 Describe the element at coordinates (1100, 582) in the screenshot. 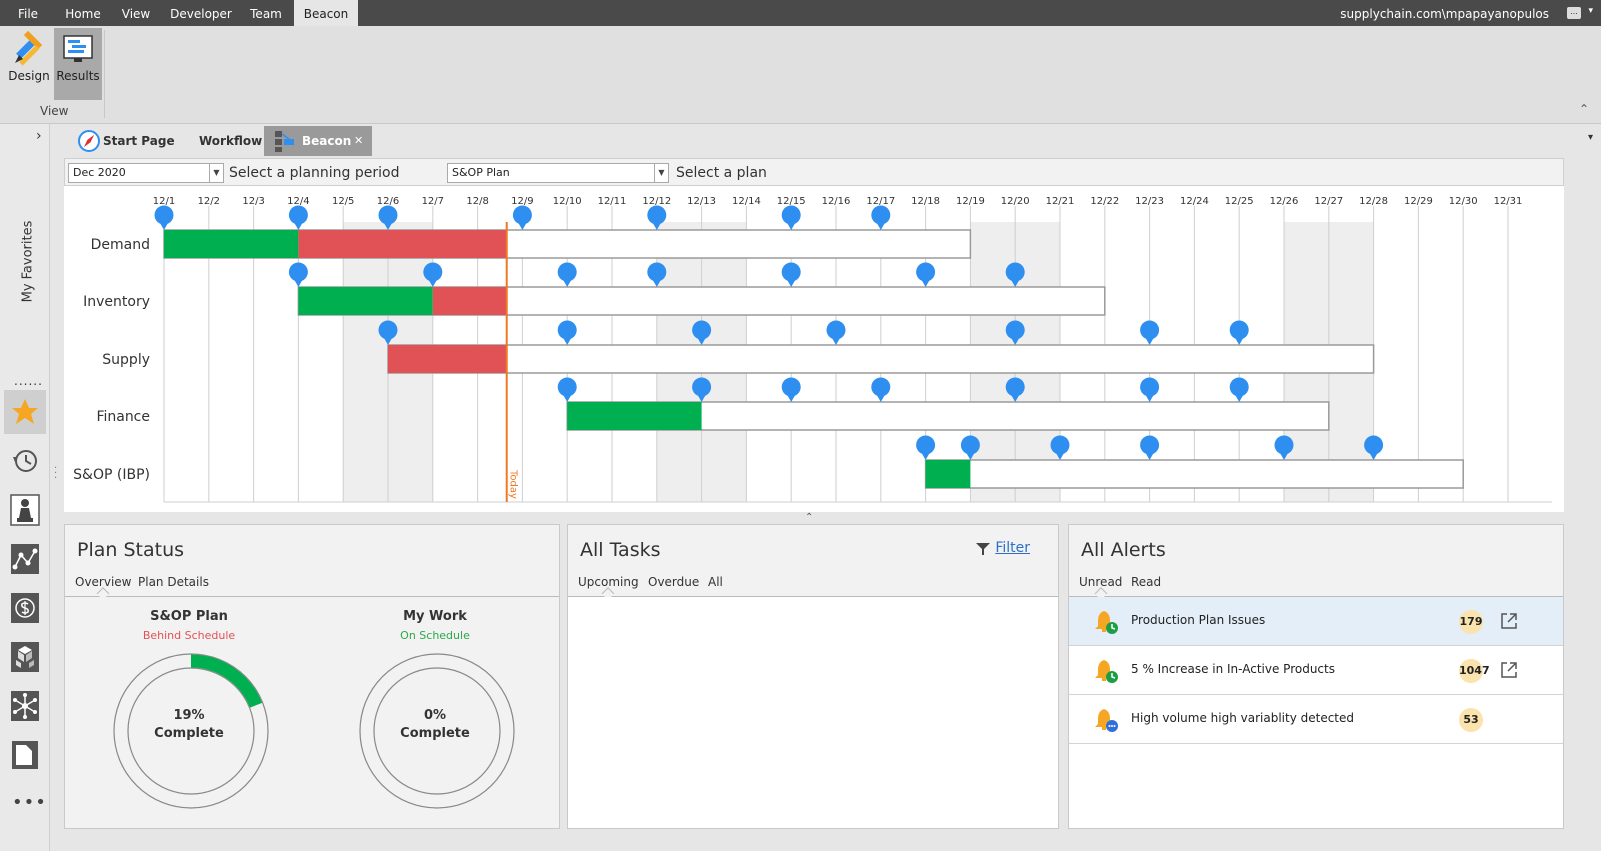

I see `tab-unread: Unread` at that location.